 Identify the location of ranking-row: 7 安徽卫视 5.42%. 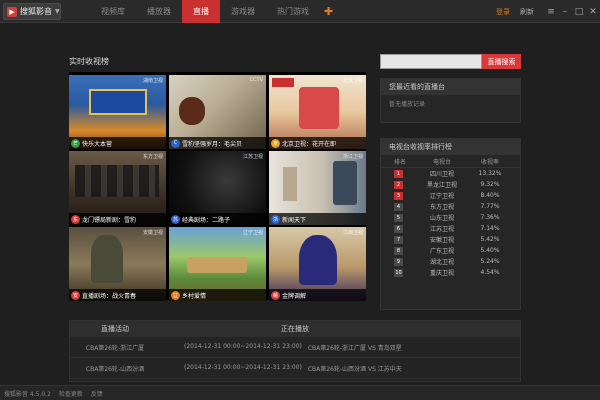
(450, 239).